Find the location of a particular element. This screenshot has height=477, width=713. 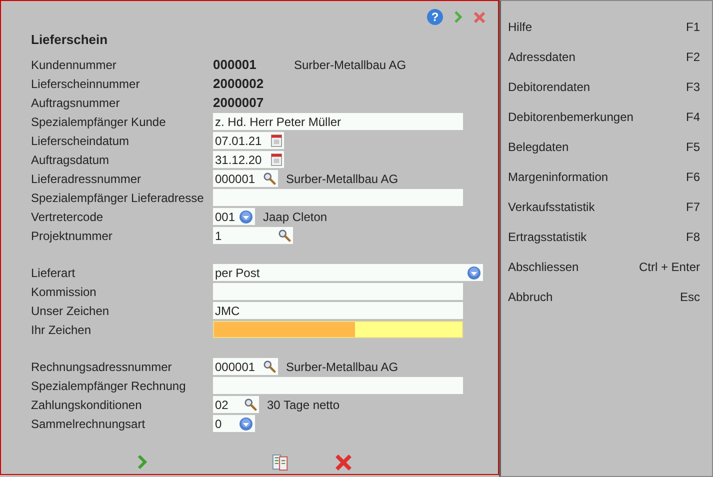

lookup-field: 02 is located at coordinates (236, 404).